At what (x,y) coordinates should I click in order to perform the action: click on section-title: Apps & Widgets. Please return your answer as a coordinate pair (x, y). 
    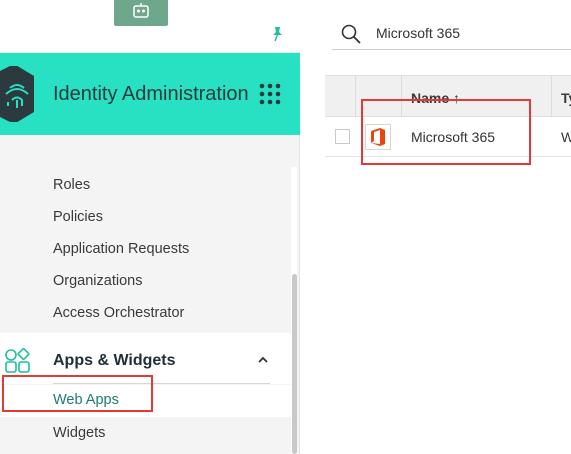
    Looking at the image, I should click on (114, 360).